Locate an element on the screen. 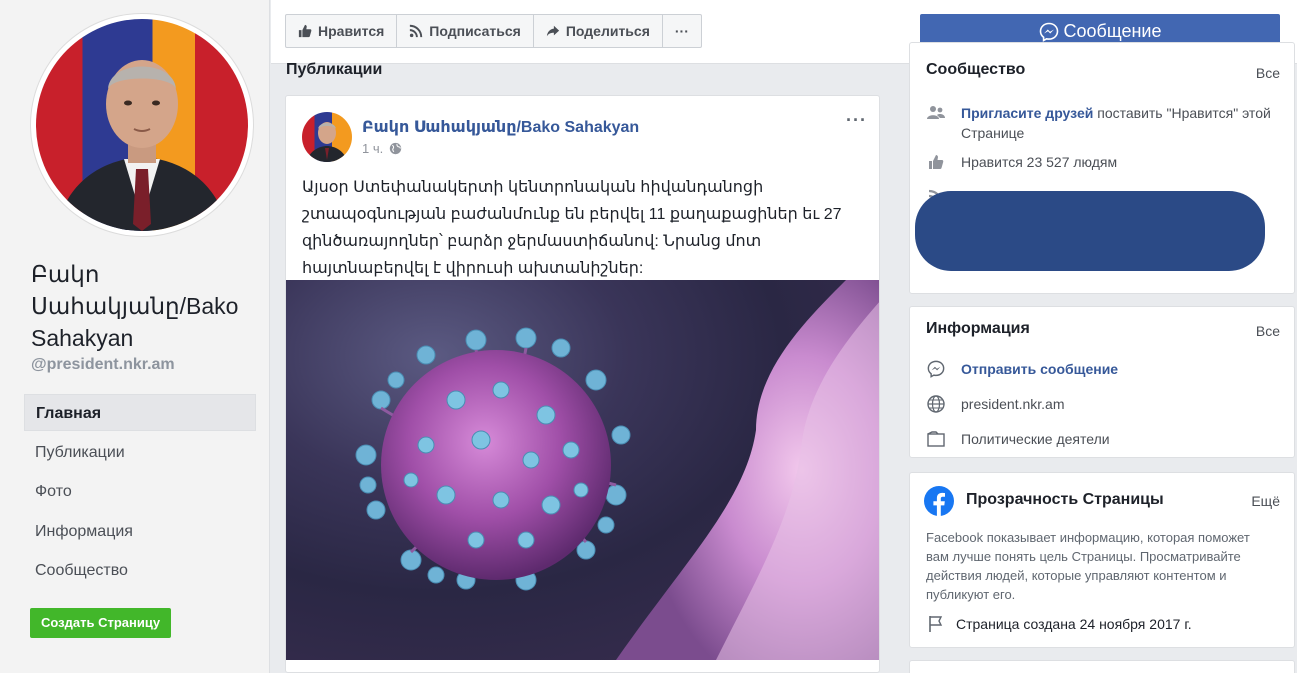 The image size is (1297, 673). follow-label: Подписаться is located at coordinates (475, 31).